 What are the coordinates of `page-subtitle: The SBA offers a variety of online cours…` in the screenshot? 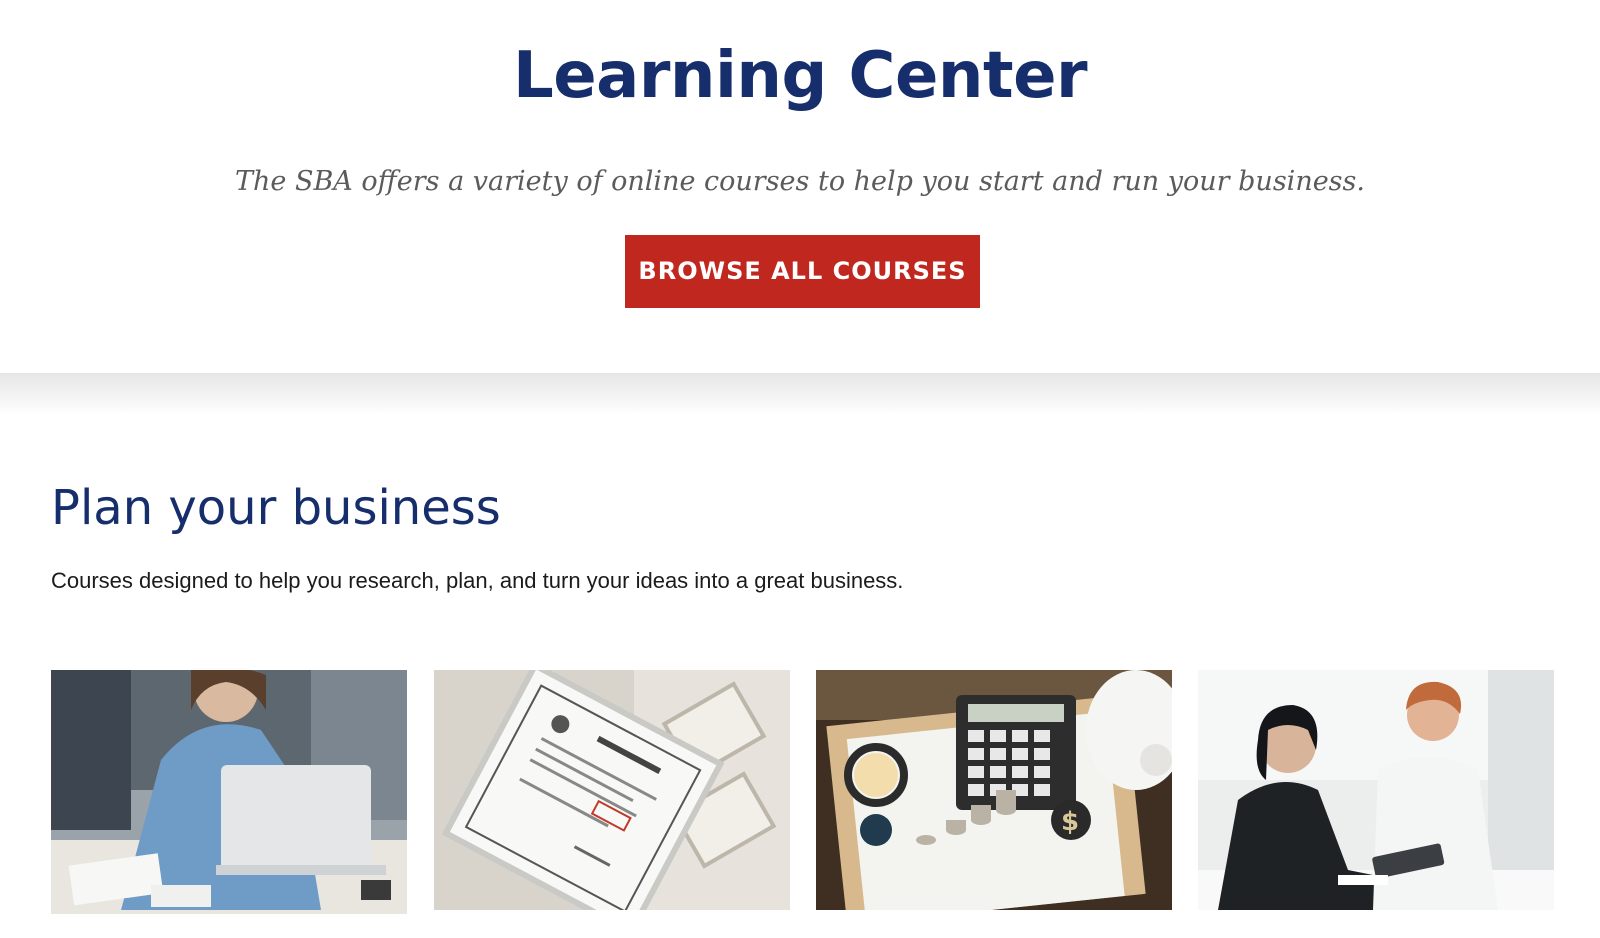 It's located at (800, 181).